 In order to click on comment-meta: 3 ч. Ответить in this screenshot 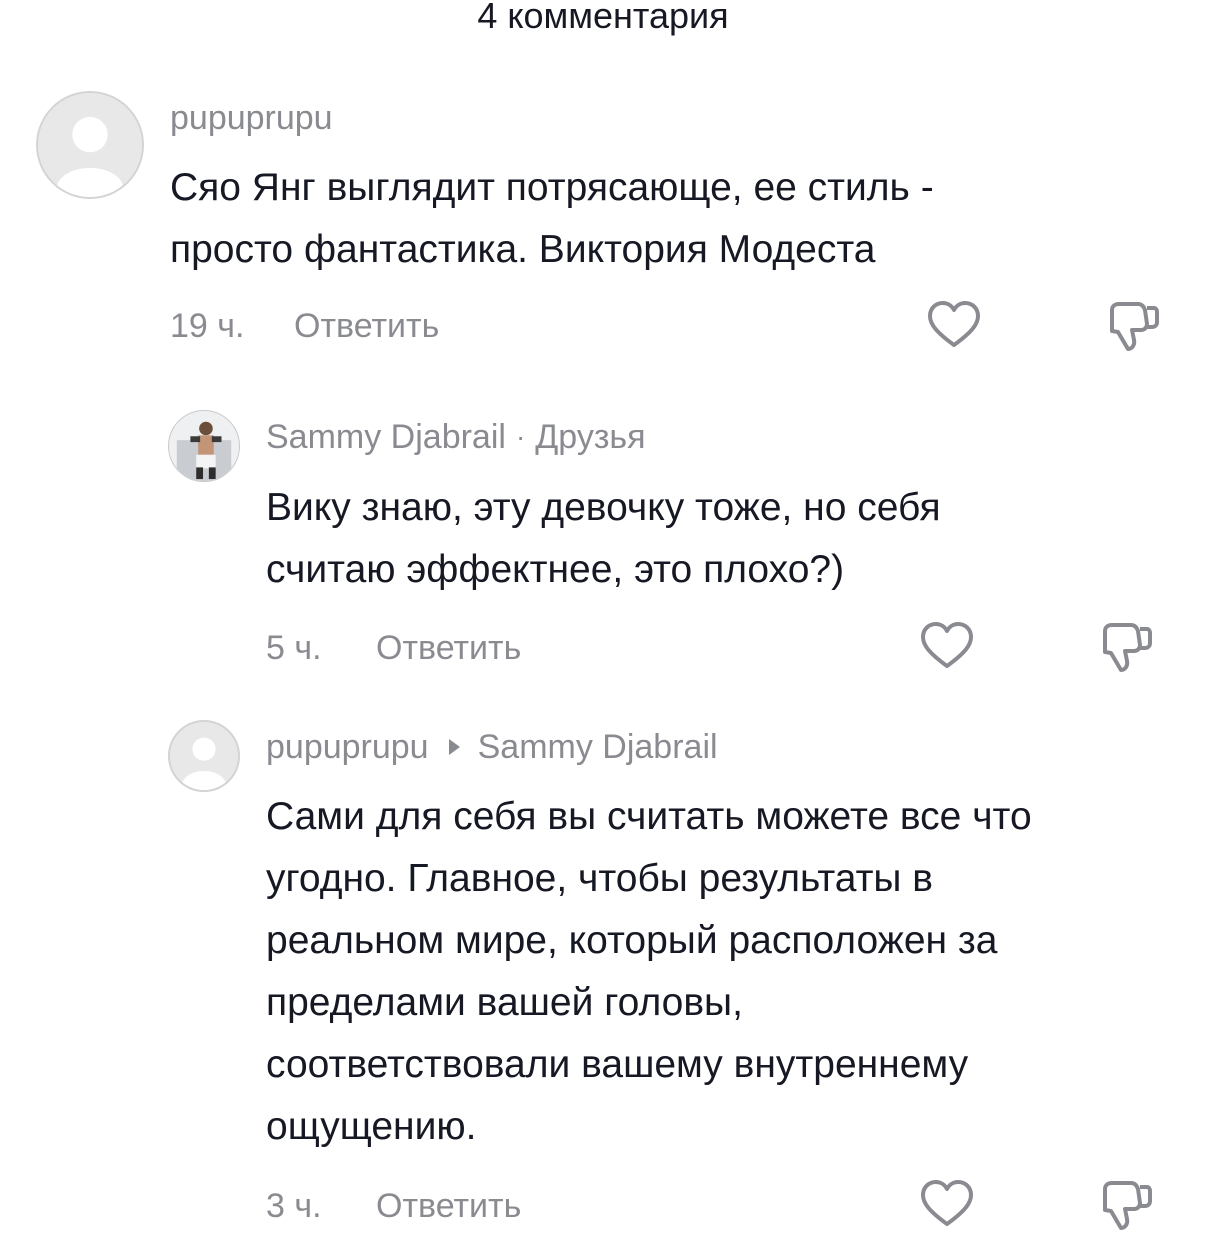, I will do `click(393, 1206)`.